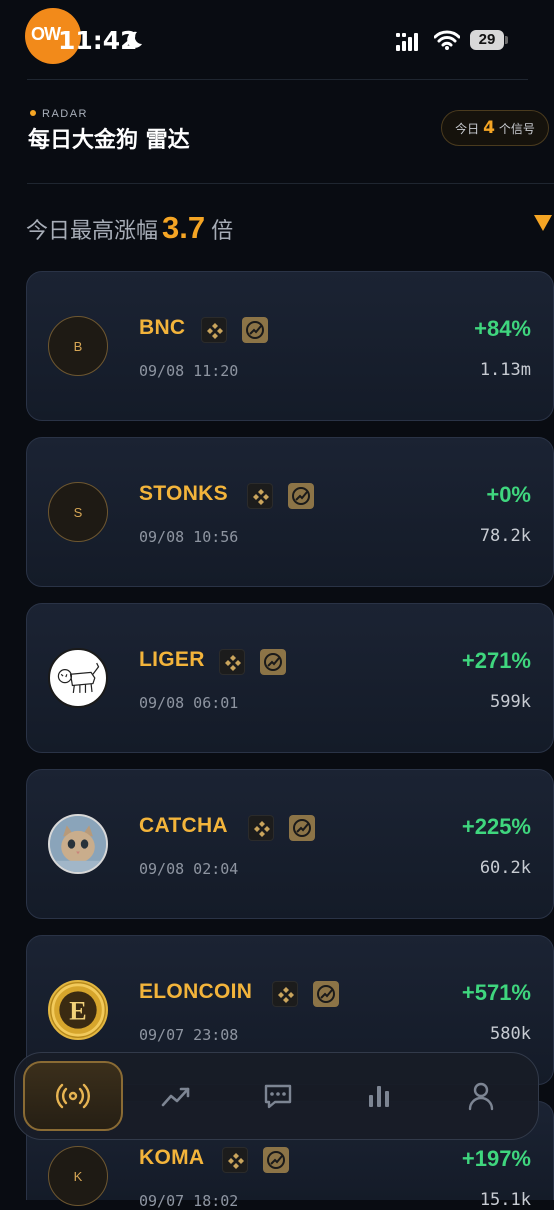 This screenshot has height=1210, width=554. I want to click on coin-time: 09/08 10:56, so click(189, 537).